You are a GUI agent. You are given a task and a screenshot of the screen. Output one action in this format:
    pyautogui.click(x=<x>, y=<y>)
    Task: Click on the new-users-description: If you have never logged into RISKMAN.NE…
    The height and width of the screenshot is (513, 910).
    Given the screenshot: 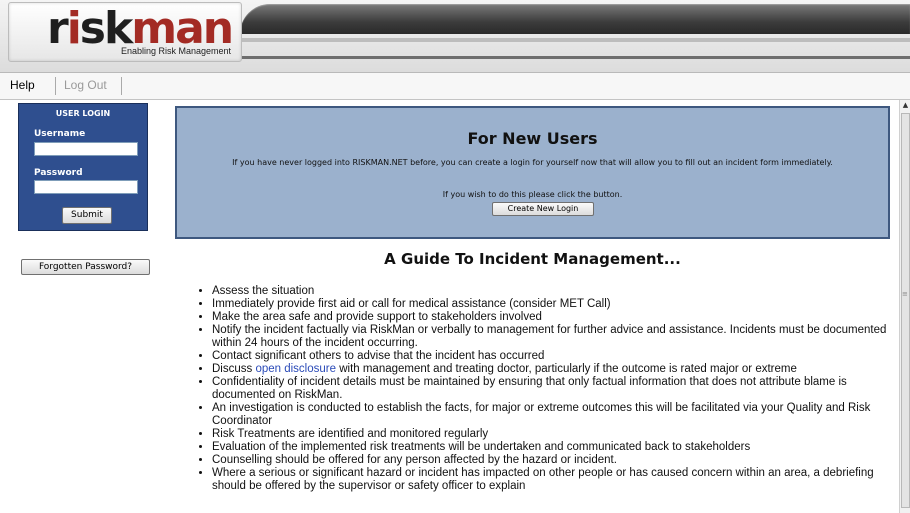 What is the action you would take?
    pyautogui.click(x=532, y=162)
    